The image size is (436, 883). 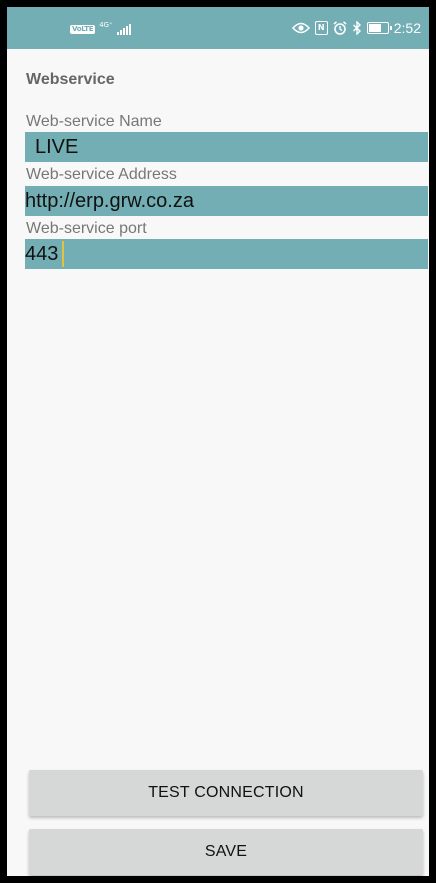 What do you see at coordinates (226, 147) in the screenshot?
I see `webservice-name-input: LIVE` at bounding box center [226, 147].